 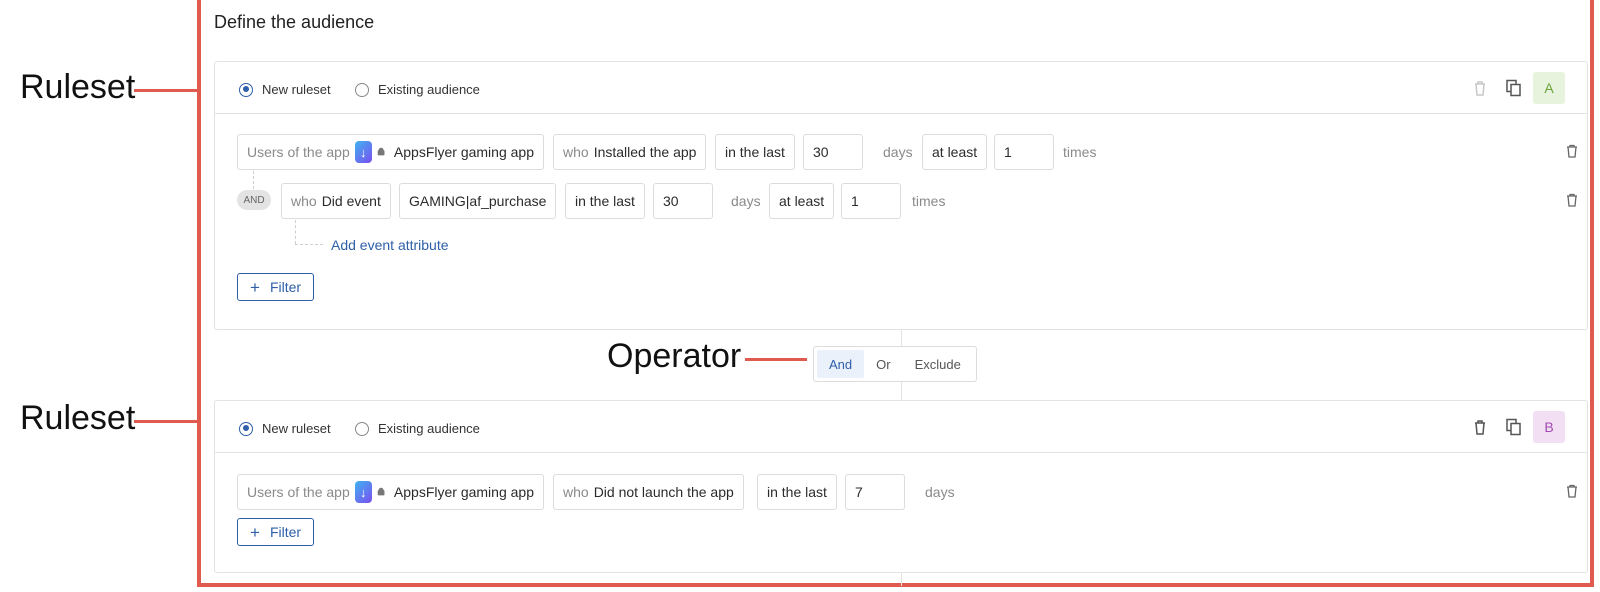 What do you see at coordinates (478, 201) in the screenshot?
I see `event-selector: GAMING|af_purchase` at bounding box center [478, 201].